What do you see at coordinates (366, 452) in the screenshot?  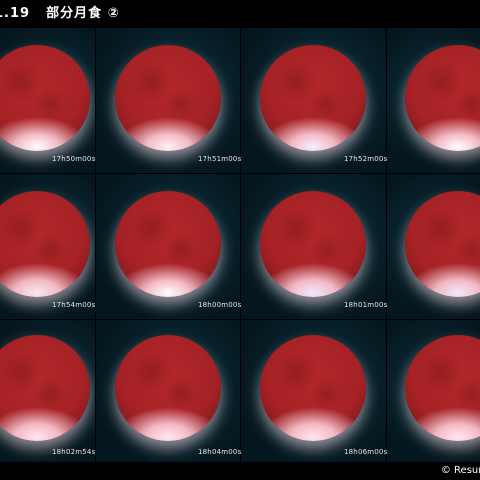 I see `photo-timestamp: 18h06m00s` at bounding box center [366, 452].